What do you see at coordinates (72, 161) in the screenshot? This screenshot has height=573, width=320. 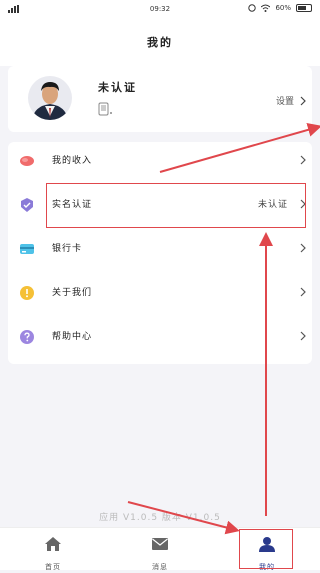 I see `menu-item-label: 我的收入` at bounding box center [72, 161].